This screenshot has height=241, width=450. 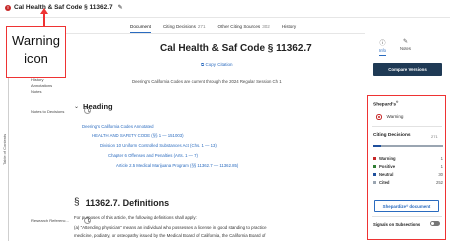 What do you see at coordinates (408, 182) in the screenshot?
I see `legend-row-cited: Cited 252` at bounding box center [408, 182].